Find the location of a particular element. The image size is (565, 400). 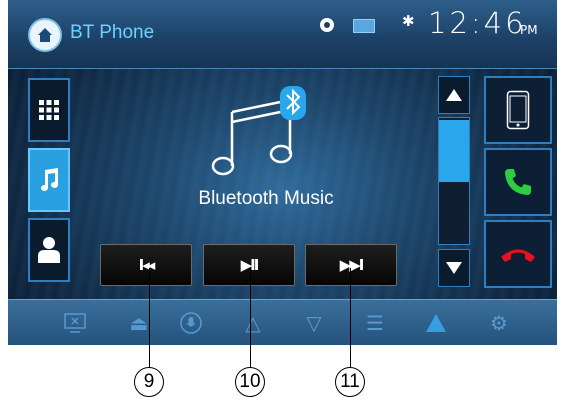

answer-call-button is located at coordinates (518, 182).